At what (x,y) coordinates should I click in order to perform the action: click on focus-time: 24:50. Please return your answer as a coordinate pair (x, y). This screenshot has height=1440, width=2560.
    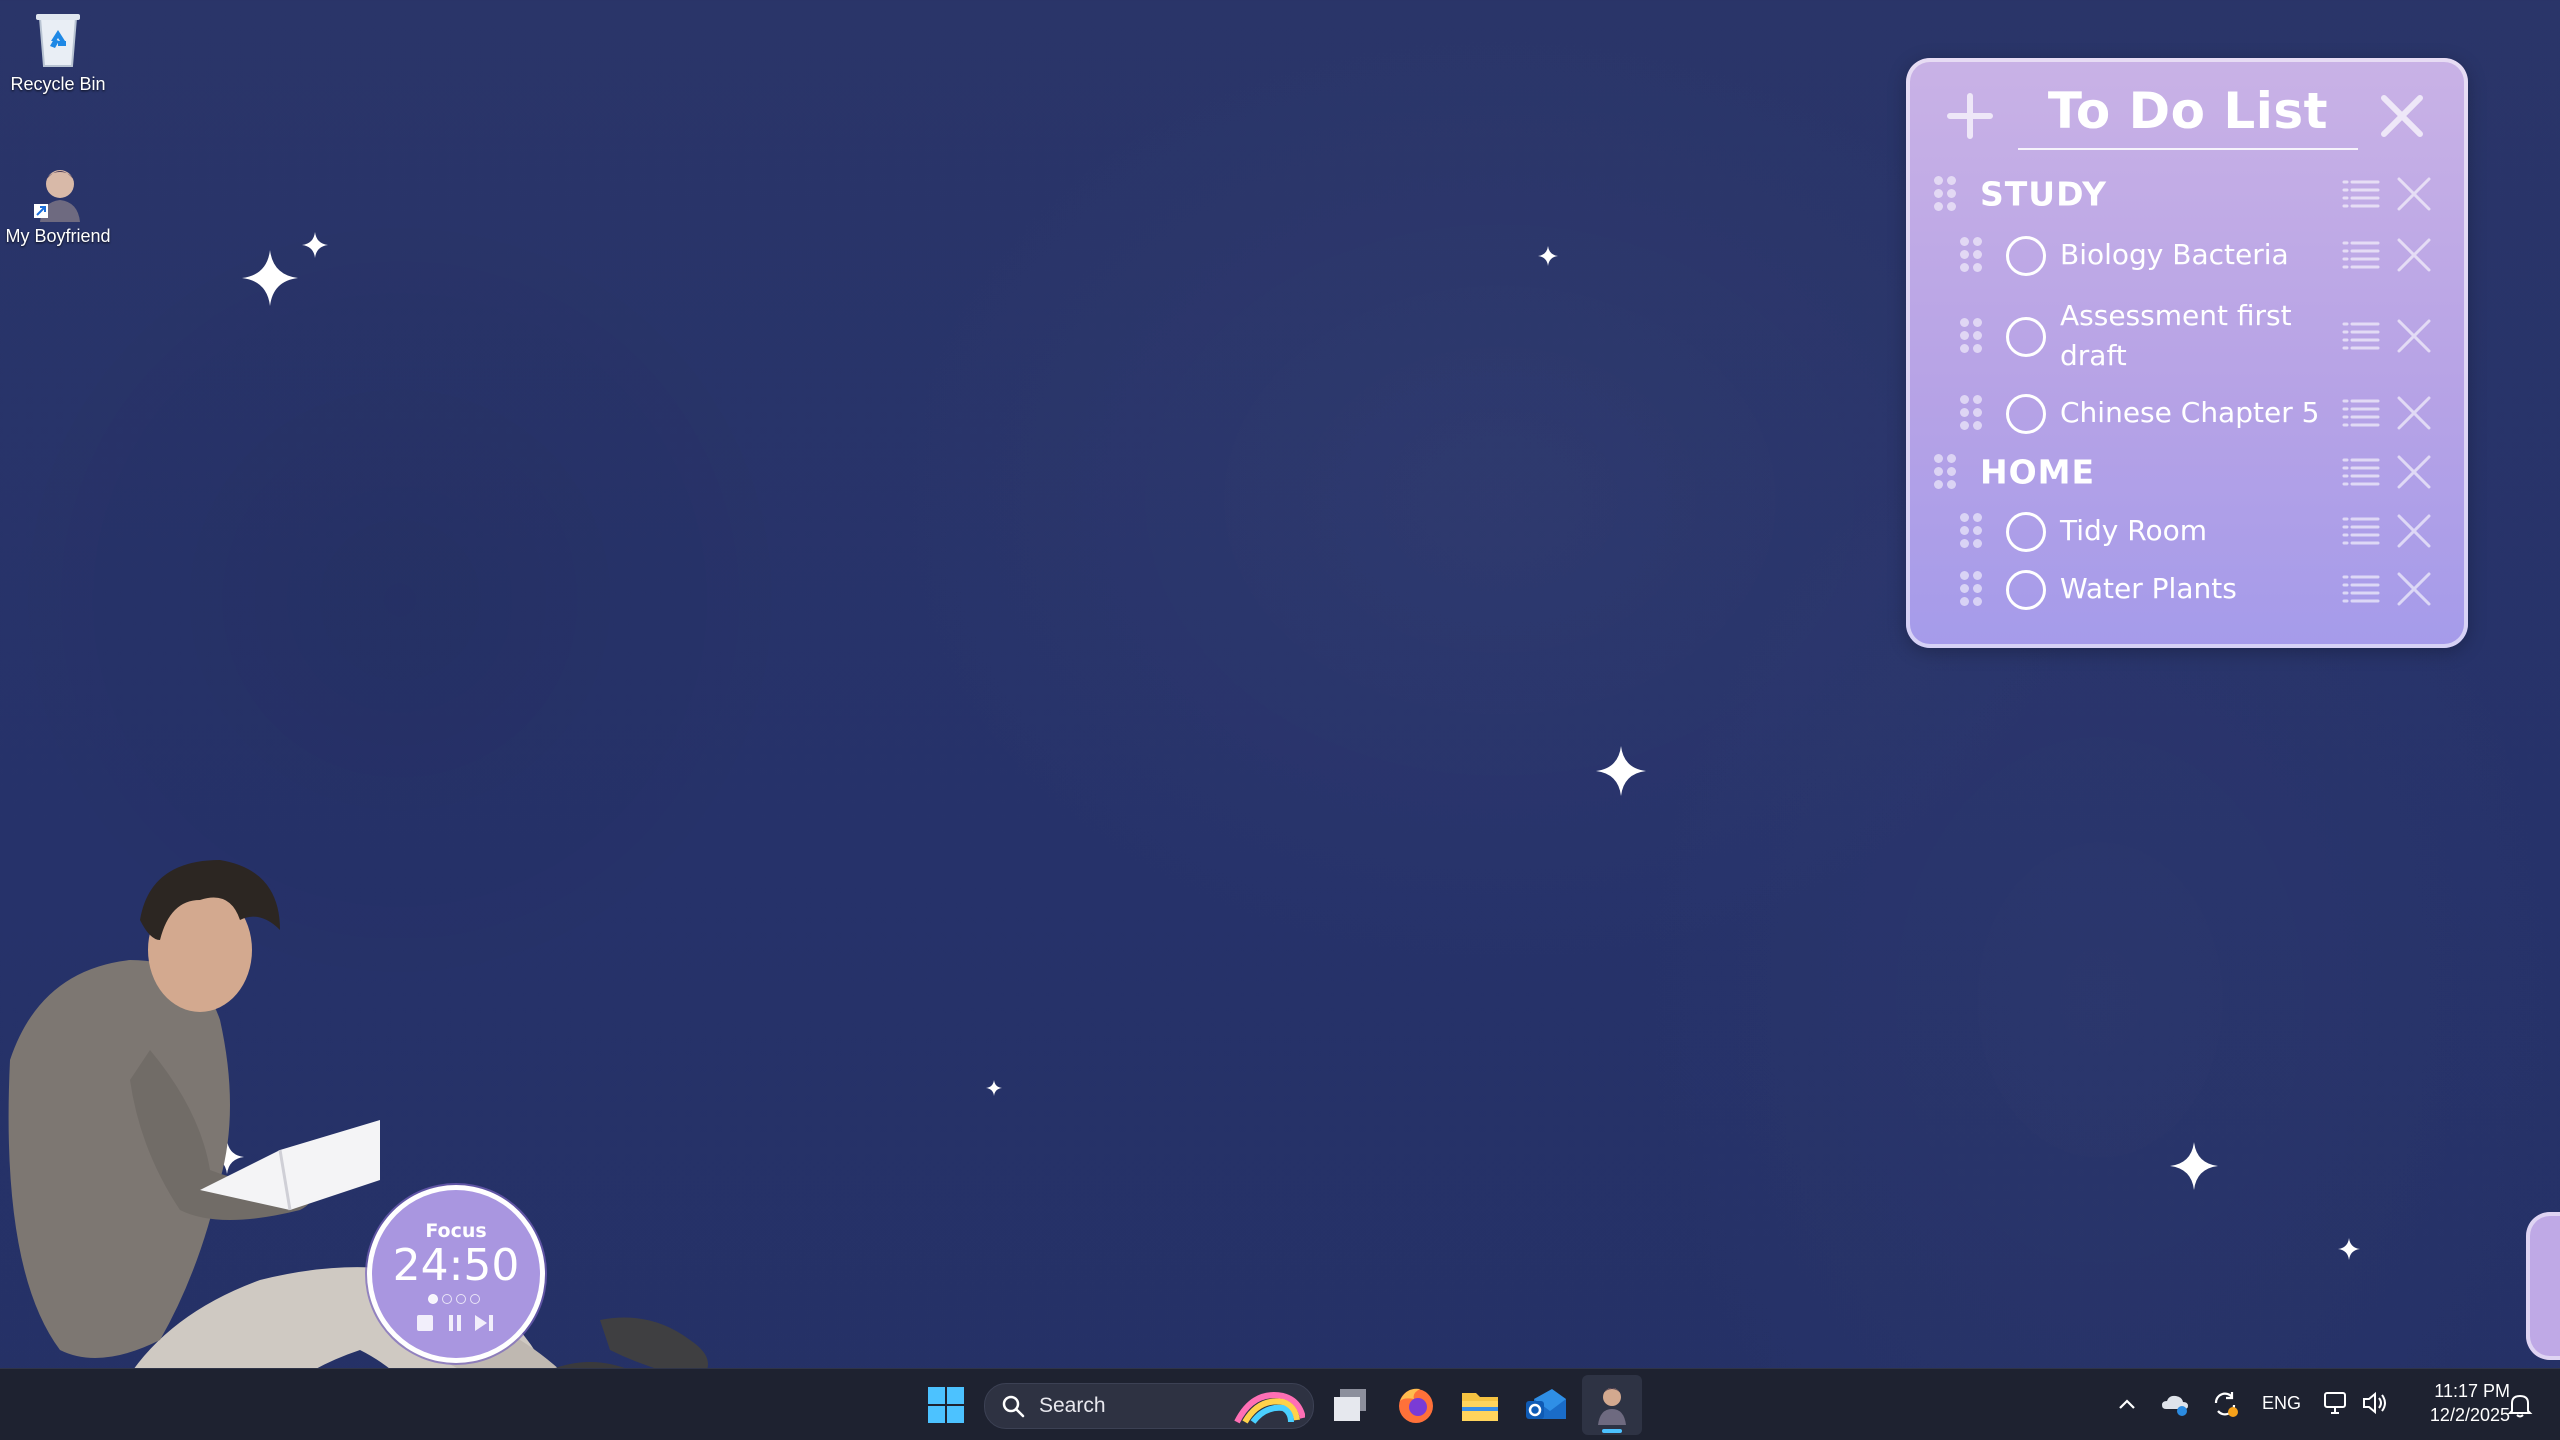
    Looking at the image, I should click on (456, 1265).